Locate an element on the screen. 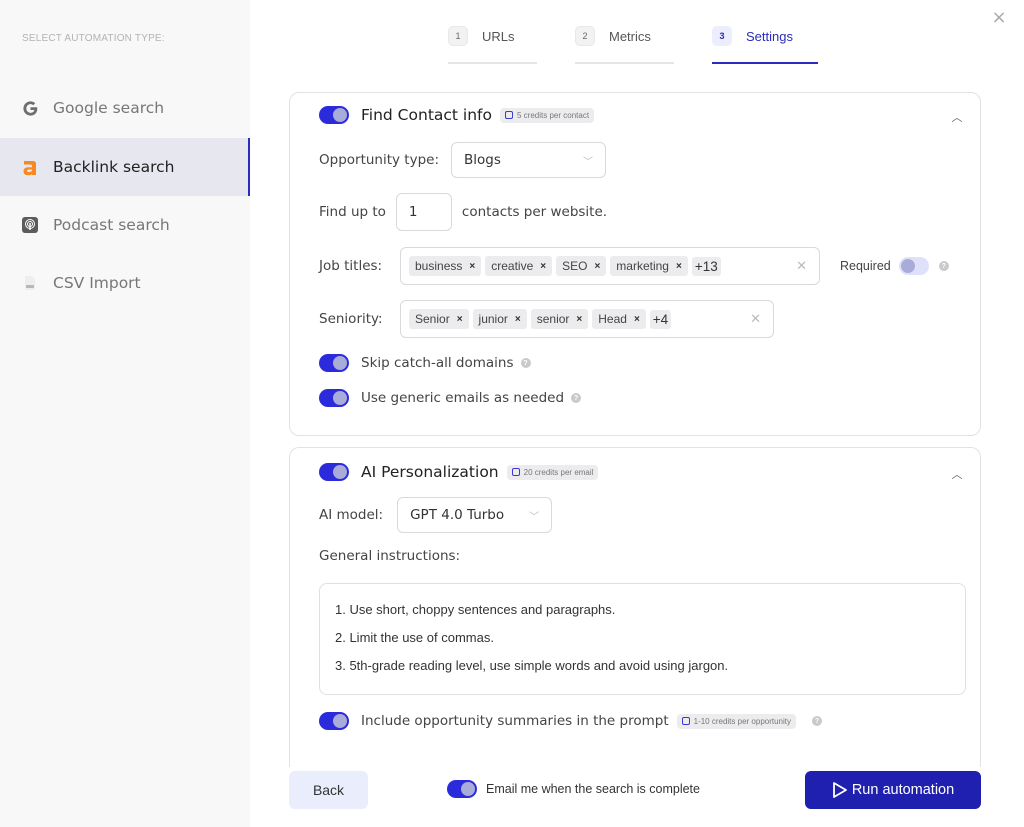 This screenshot has width=1024, height=827. opportunity-type-select: Blogs ﹀ is located at coordinates (529, 160).